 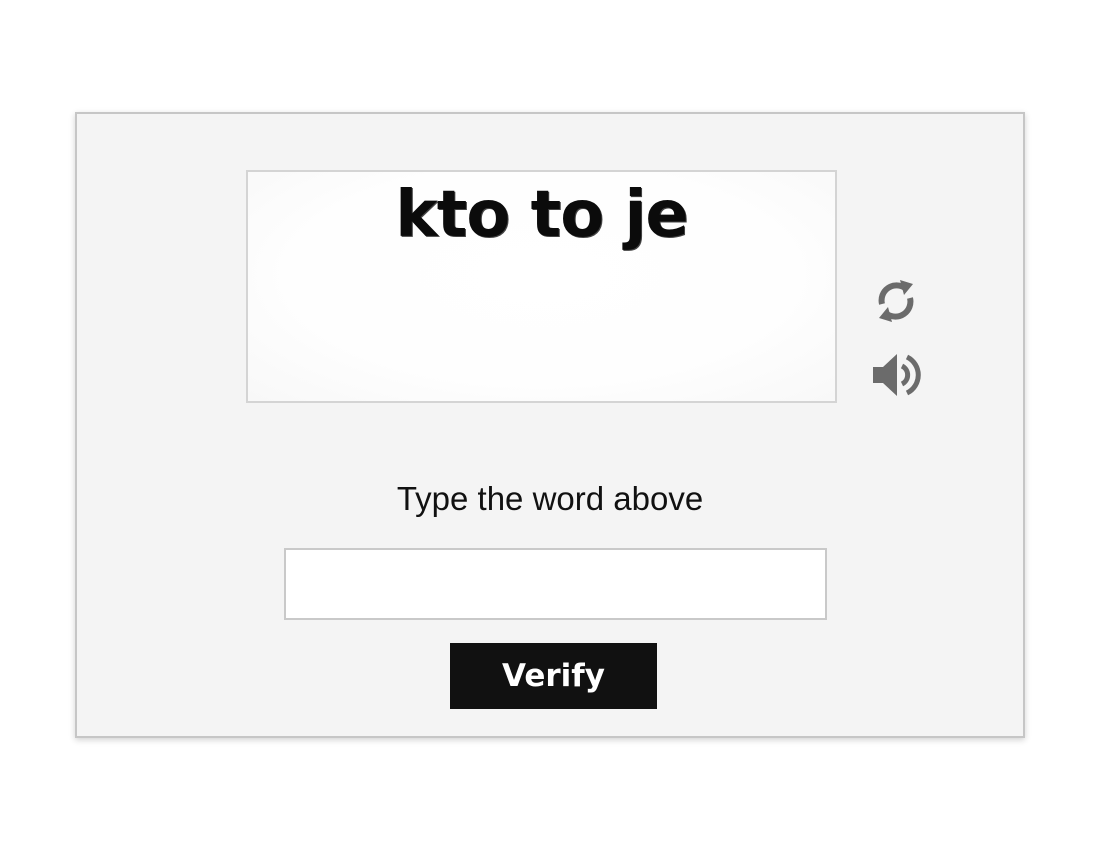 What do you see at coordinates (541, 286) in the screenshot?
I see `captcha-image: kto to je` at bounding box center [541, 286].